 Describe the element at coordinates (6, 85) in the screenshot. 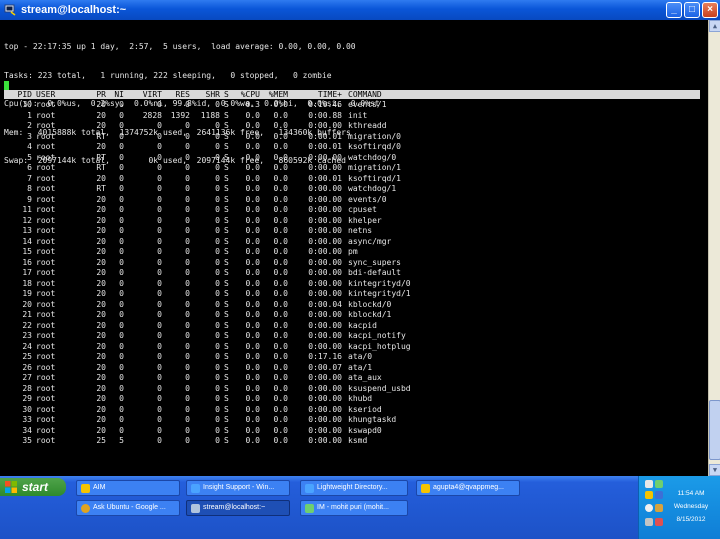

I see `terminal-cursor` at that location.